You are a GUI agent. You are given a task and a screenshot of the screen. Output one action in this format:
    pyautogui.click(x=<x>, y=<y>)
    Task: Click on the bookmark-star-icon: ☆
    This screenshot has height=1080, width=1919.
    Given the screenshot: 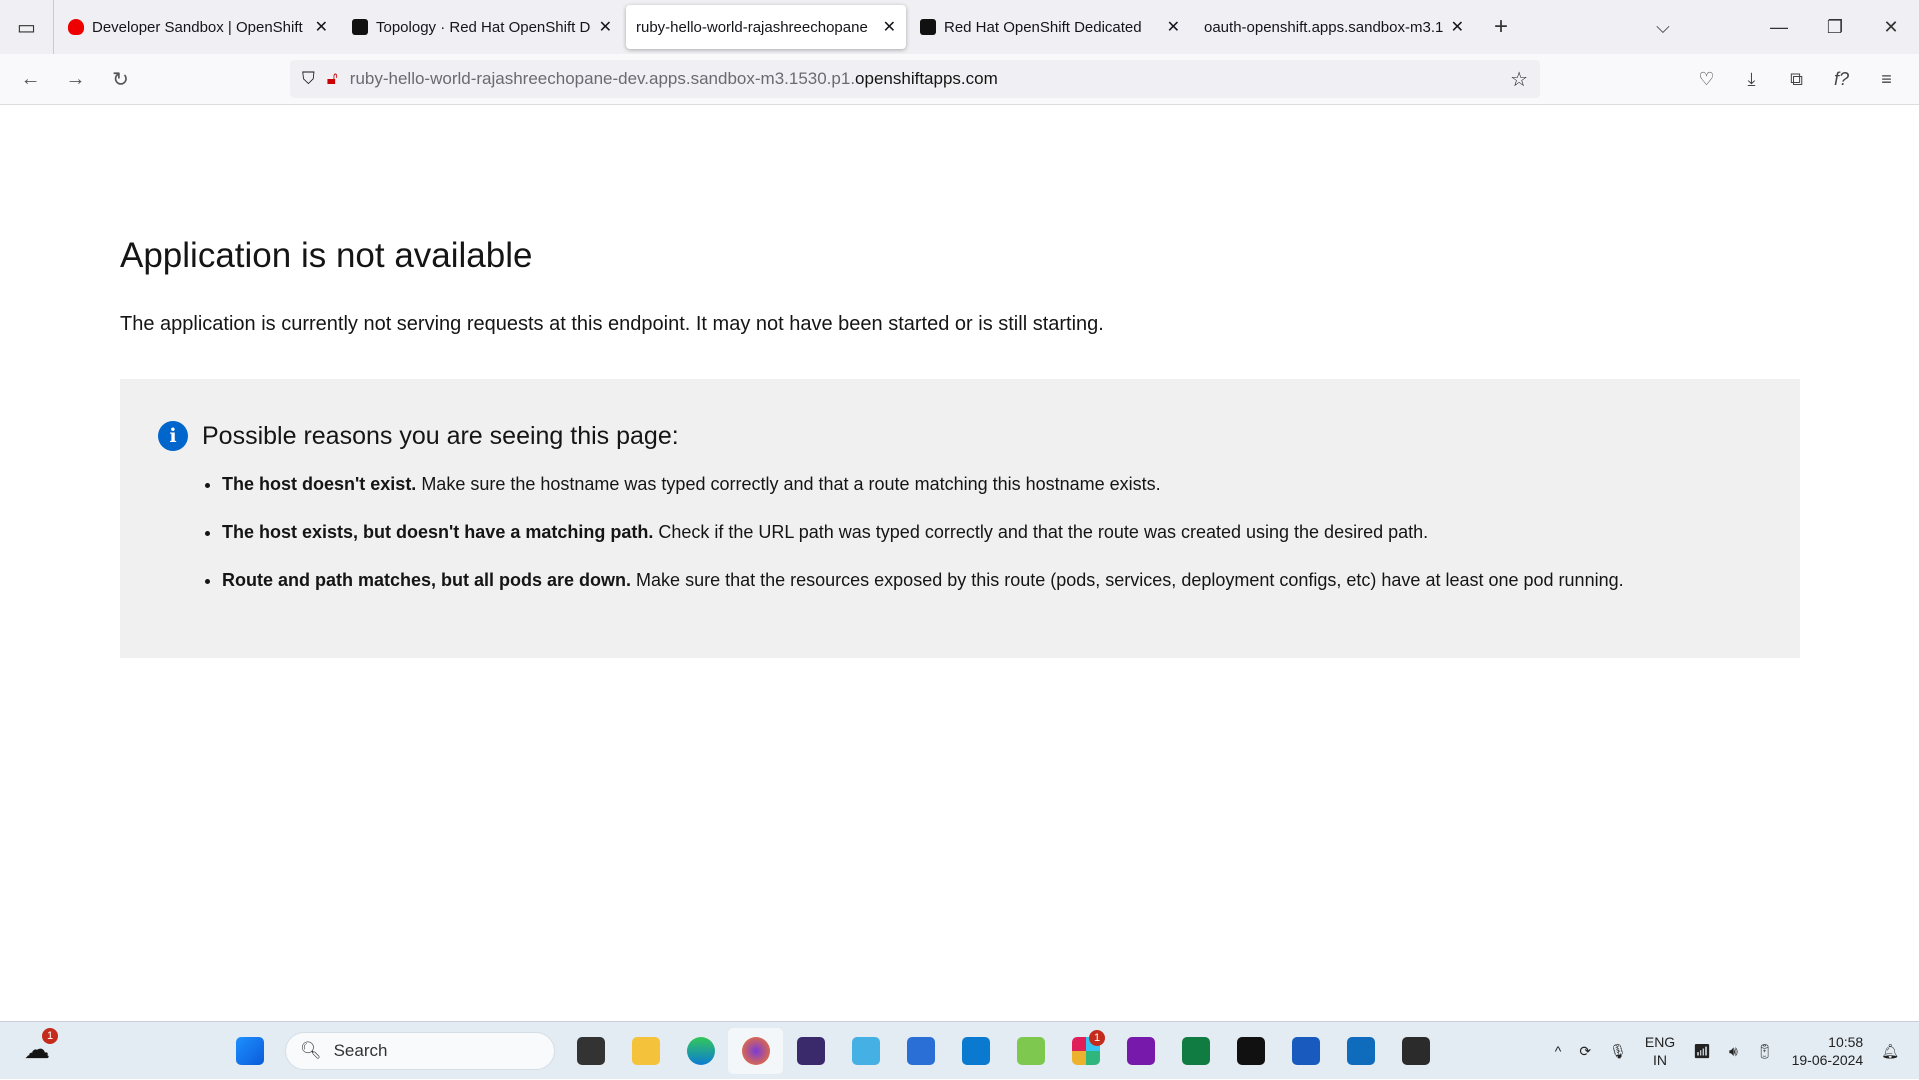 What is the action you would take?
    pyautogui.click(x=1519, y=79)
    